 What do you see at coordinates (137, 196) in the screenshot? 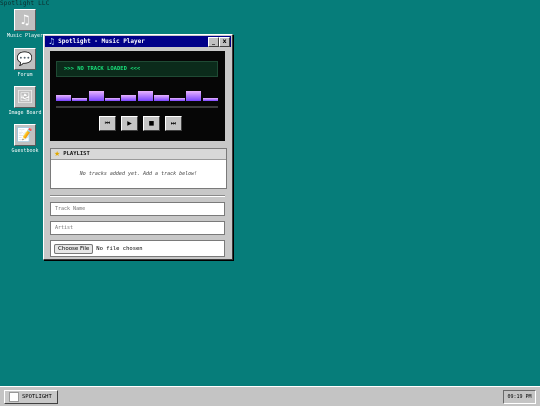
I see `divider` at bounding box center [137, 196].